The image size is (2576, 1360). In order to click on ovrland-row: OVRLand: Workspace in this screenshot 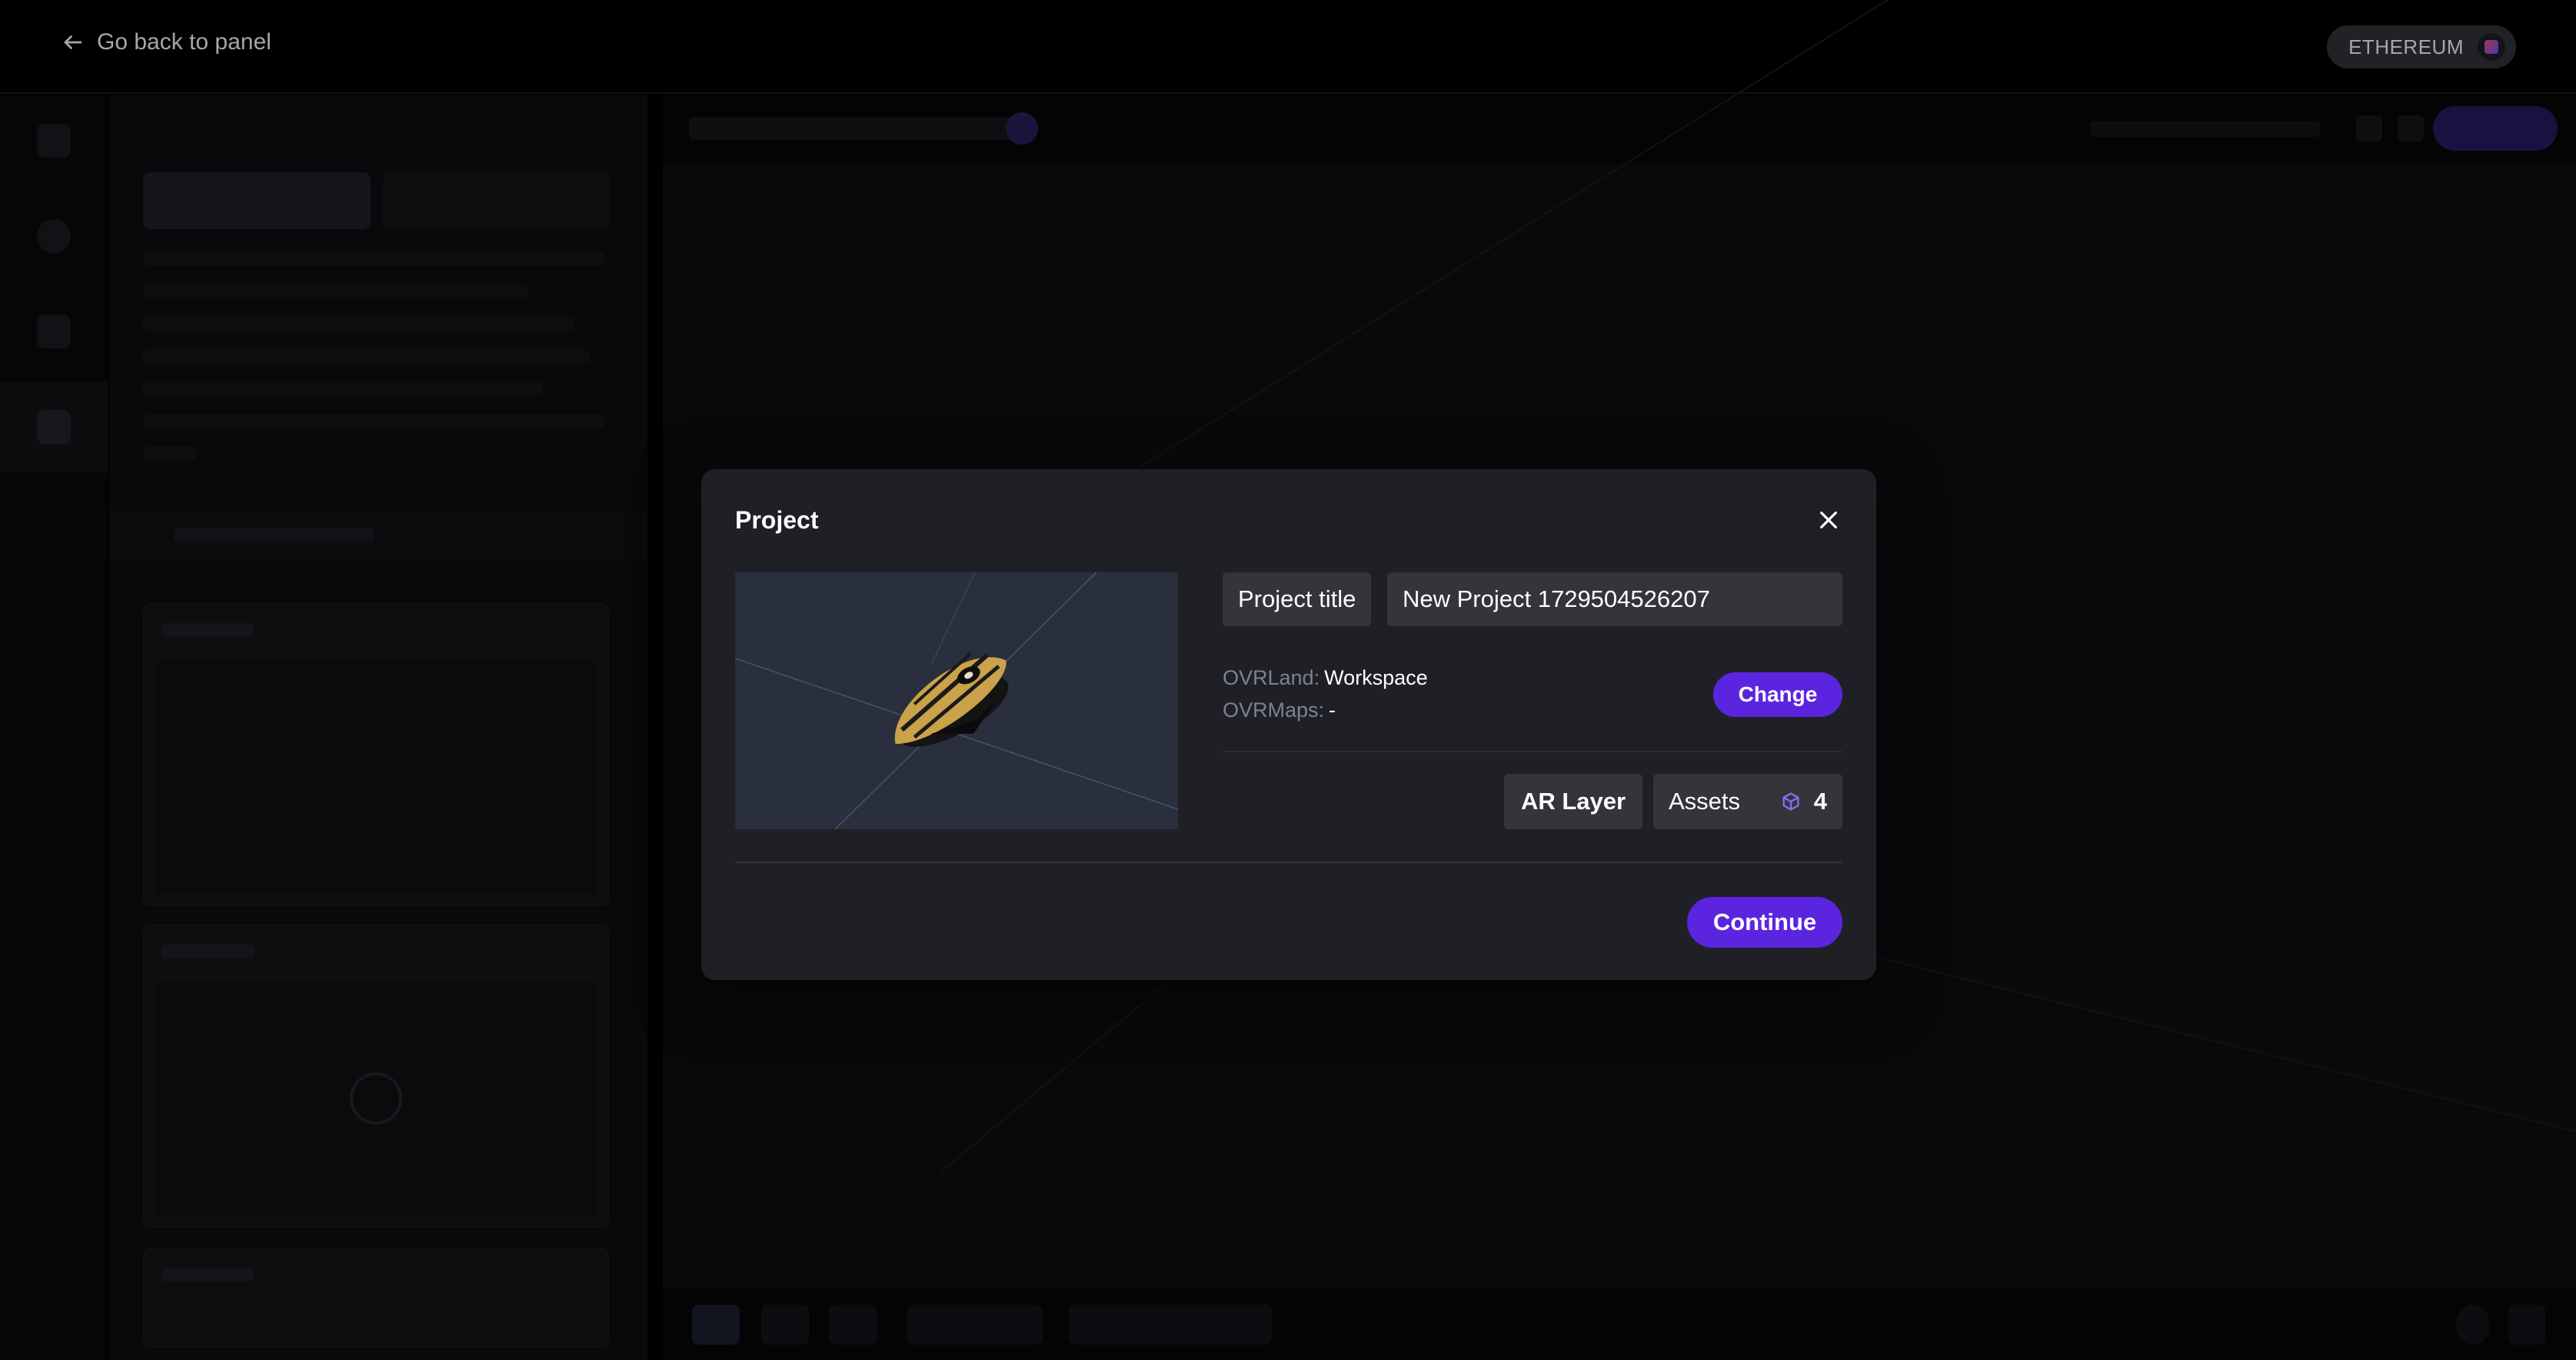, I will do `click(1325, 678)`.